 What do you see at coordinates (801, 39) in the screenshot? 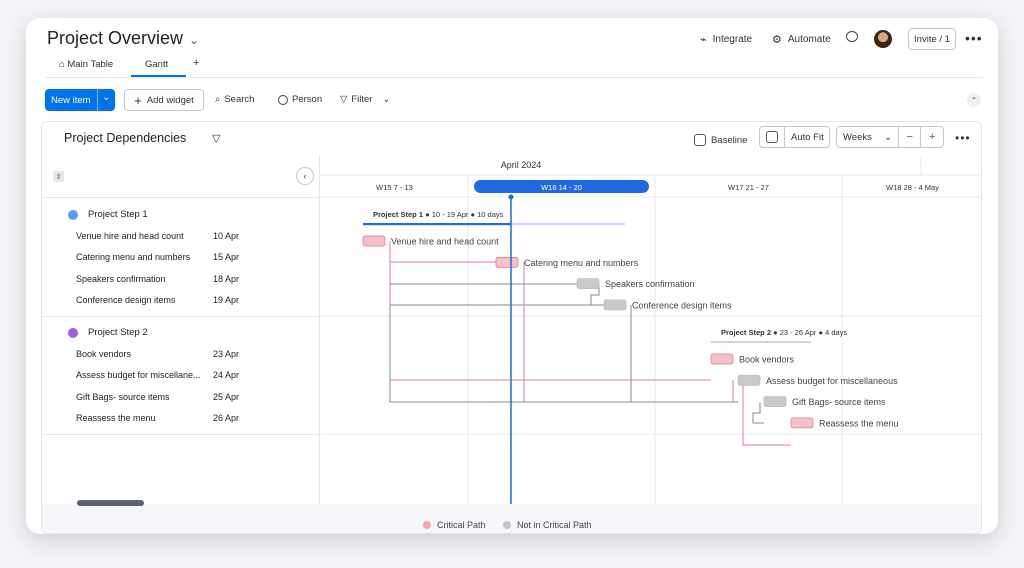
I see `automate-button: ⚙ Automate` at bounding box center [801, 39].